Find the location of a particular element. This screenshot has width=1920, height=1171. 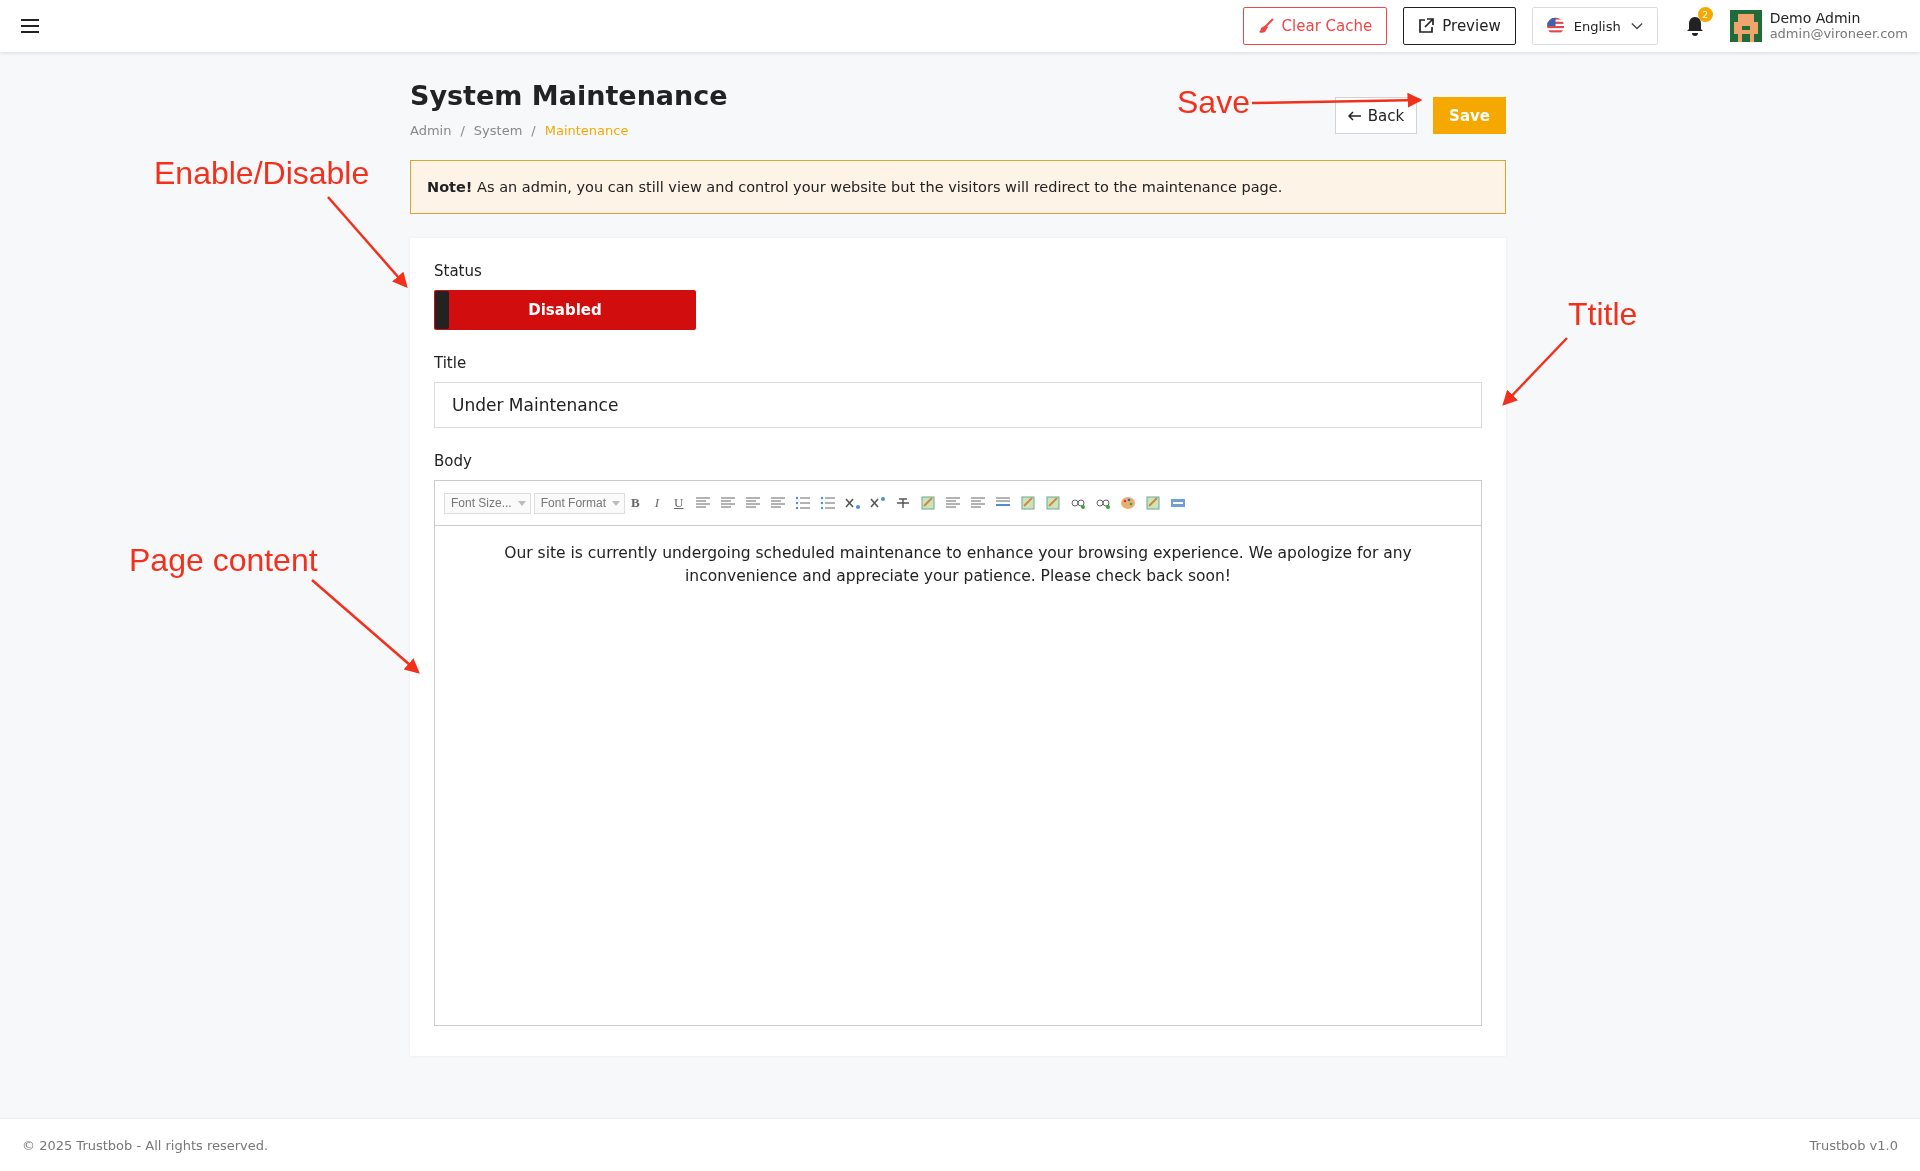

external-link-icon is located at coordinates (1426, 26).